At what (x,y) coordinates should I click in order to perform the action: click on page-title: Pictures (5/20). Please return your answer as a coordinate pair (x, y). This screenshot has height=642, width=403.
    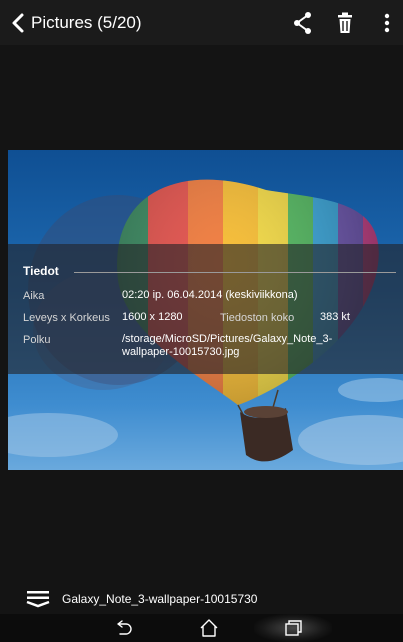
    Looking at the image, I should click on (86, 22).